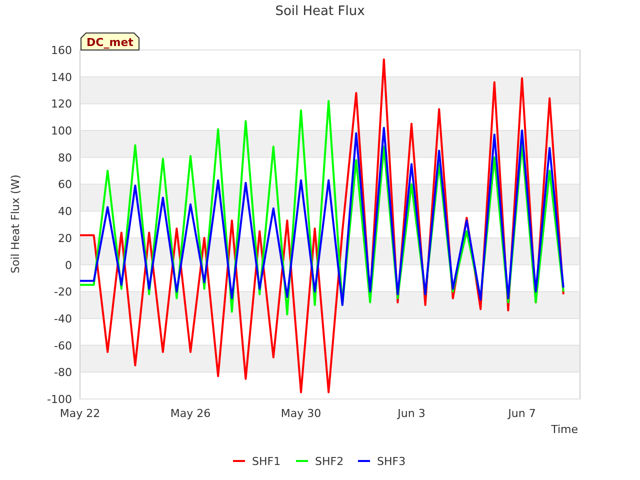  I want to click on axis-tick-label: -80, so click(63, 373).